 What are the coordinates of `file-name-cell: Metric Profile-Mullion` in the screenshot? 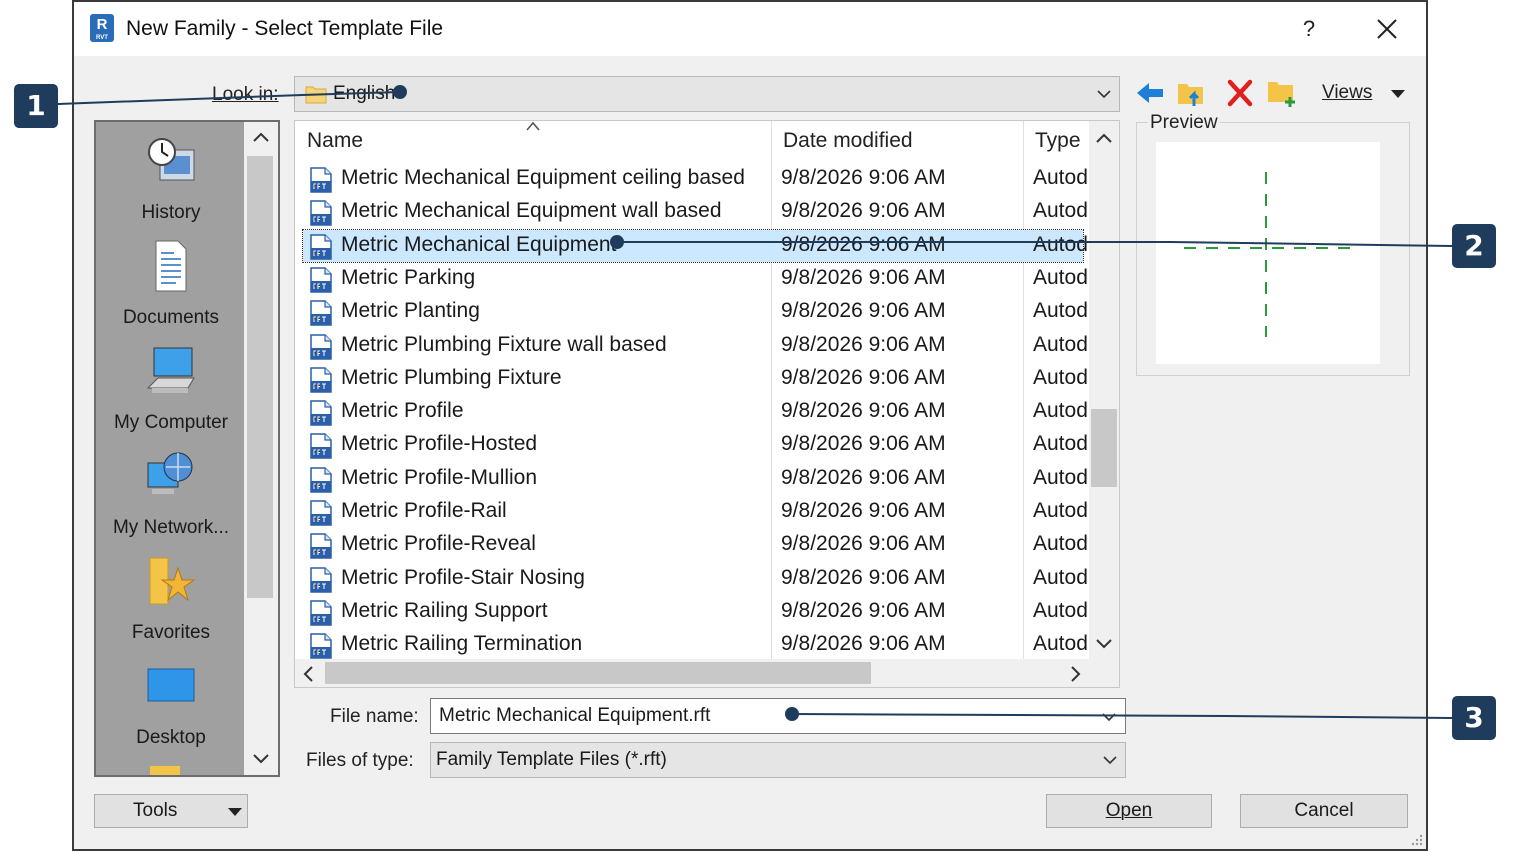 It's located at (439, 477).